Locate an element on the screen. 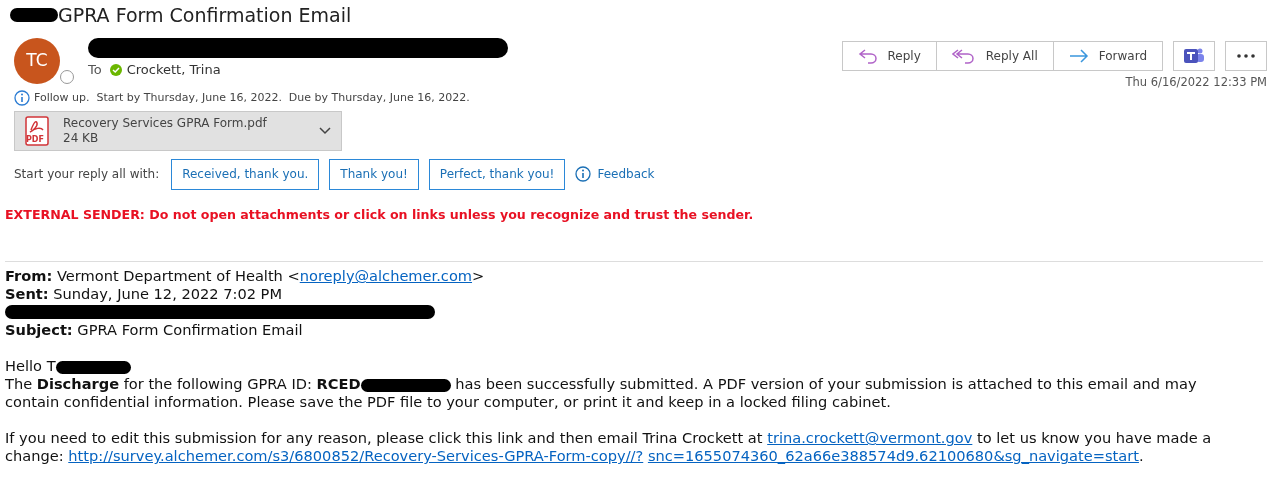 Image resolution: width=1275 pixels, height=483 pixels. teams-button is located at coordinates (1194, 56).